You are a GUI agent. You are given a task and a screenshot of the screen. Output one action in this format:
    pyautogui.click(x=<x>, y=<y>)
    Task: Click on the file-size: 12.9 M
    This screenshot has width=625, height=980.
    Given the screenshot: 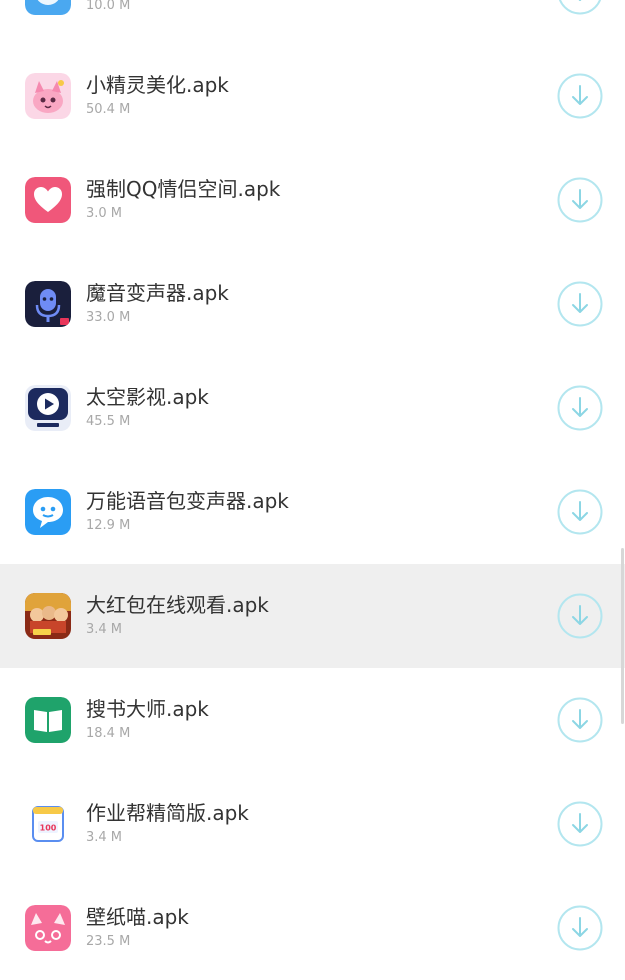 What is the action you would take?
    pyautogui.click(x=108, y=525)
    